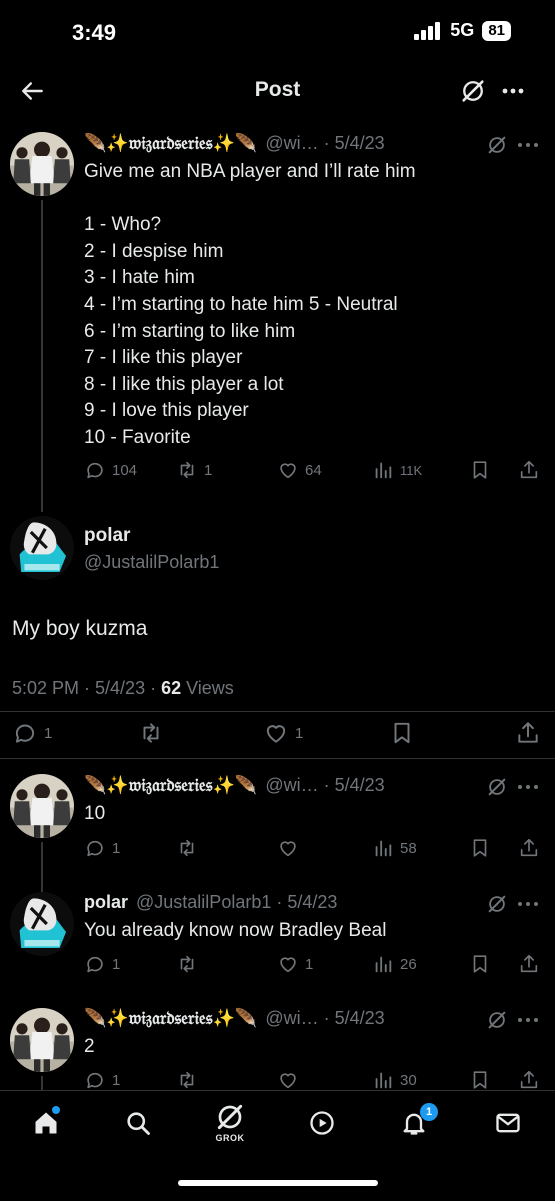  I want to click on divider, so click(277, 711).